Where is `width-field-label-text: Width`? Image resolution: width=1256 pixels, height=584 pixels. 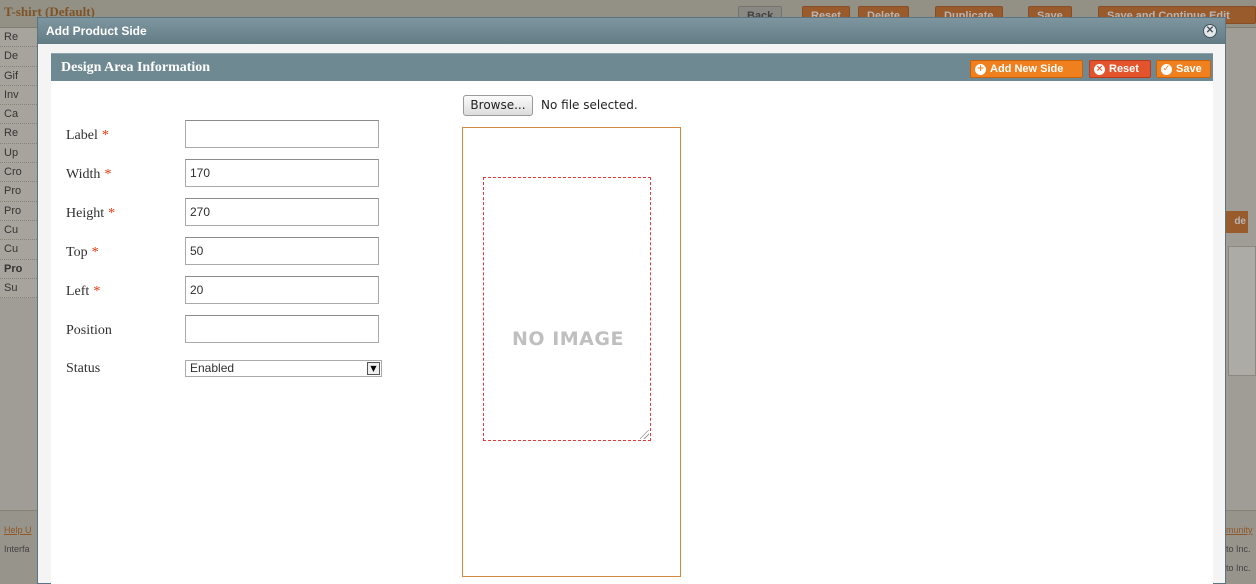 width-field-label-text: Width is located at coordinates (83, 174).